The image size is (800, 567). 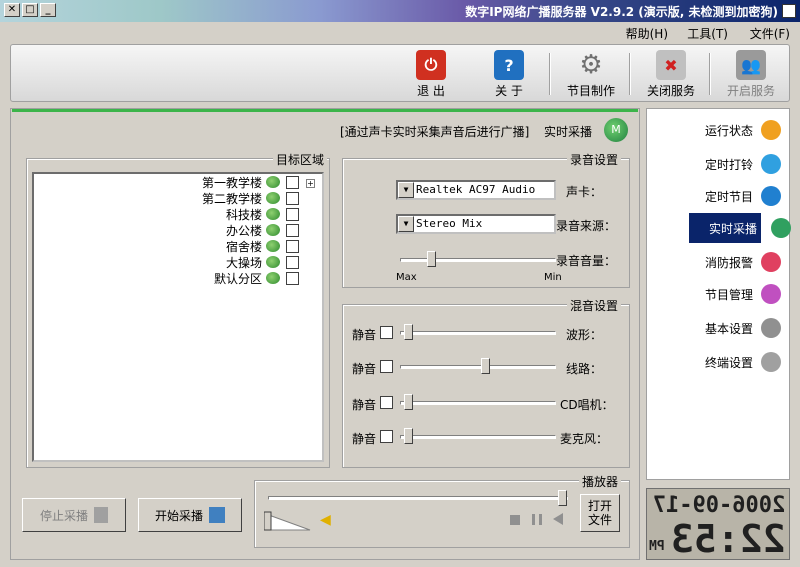 What do you see at coordinates (590, 91) in the screenshot?
I see `program-make-label: 节目制作` at bounding box center [590, 91].